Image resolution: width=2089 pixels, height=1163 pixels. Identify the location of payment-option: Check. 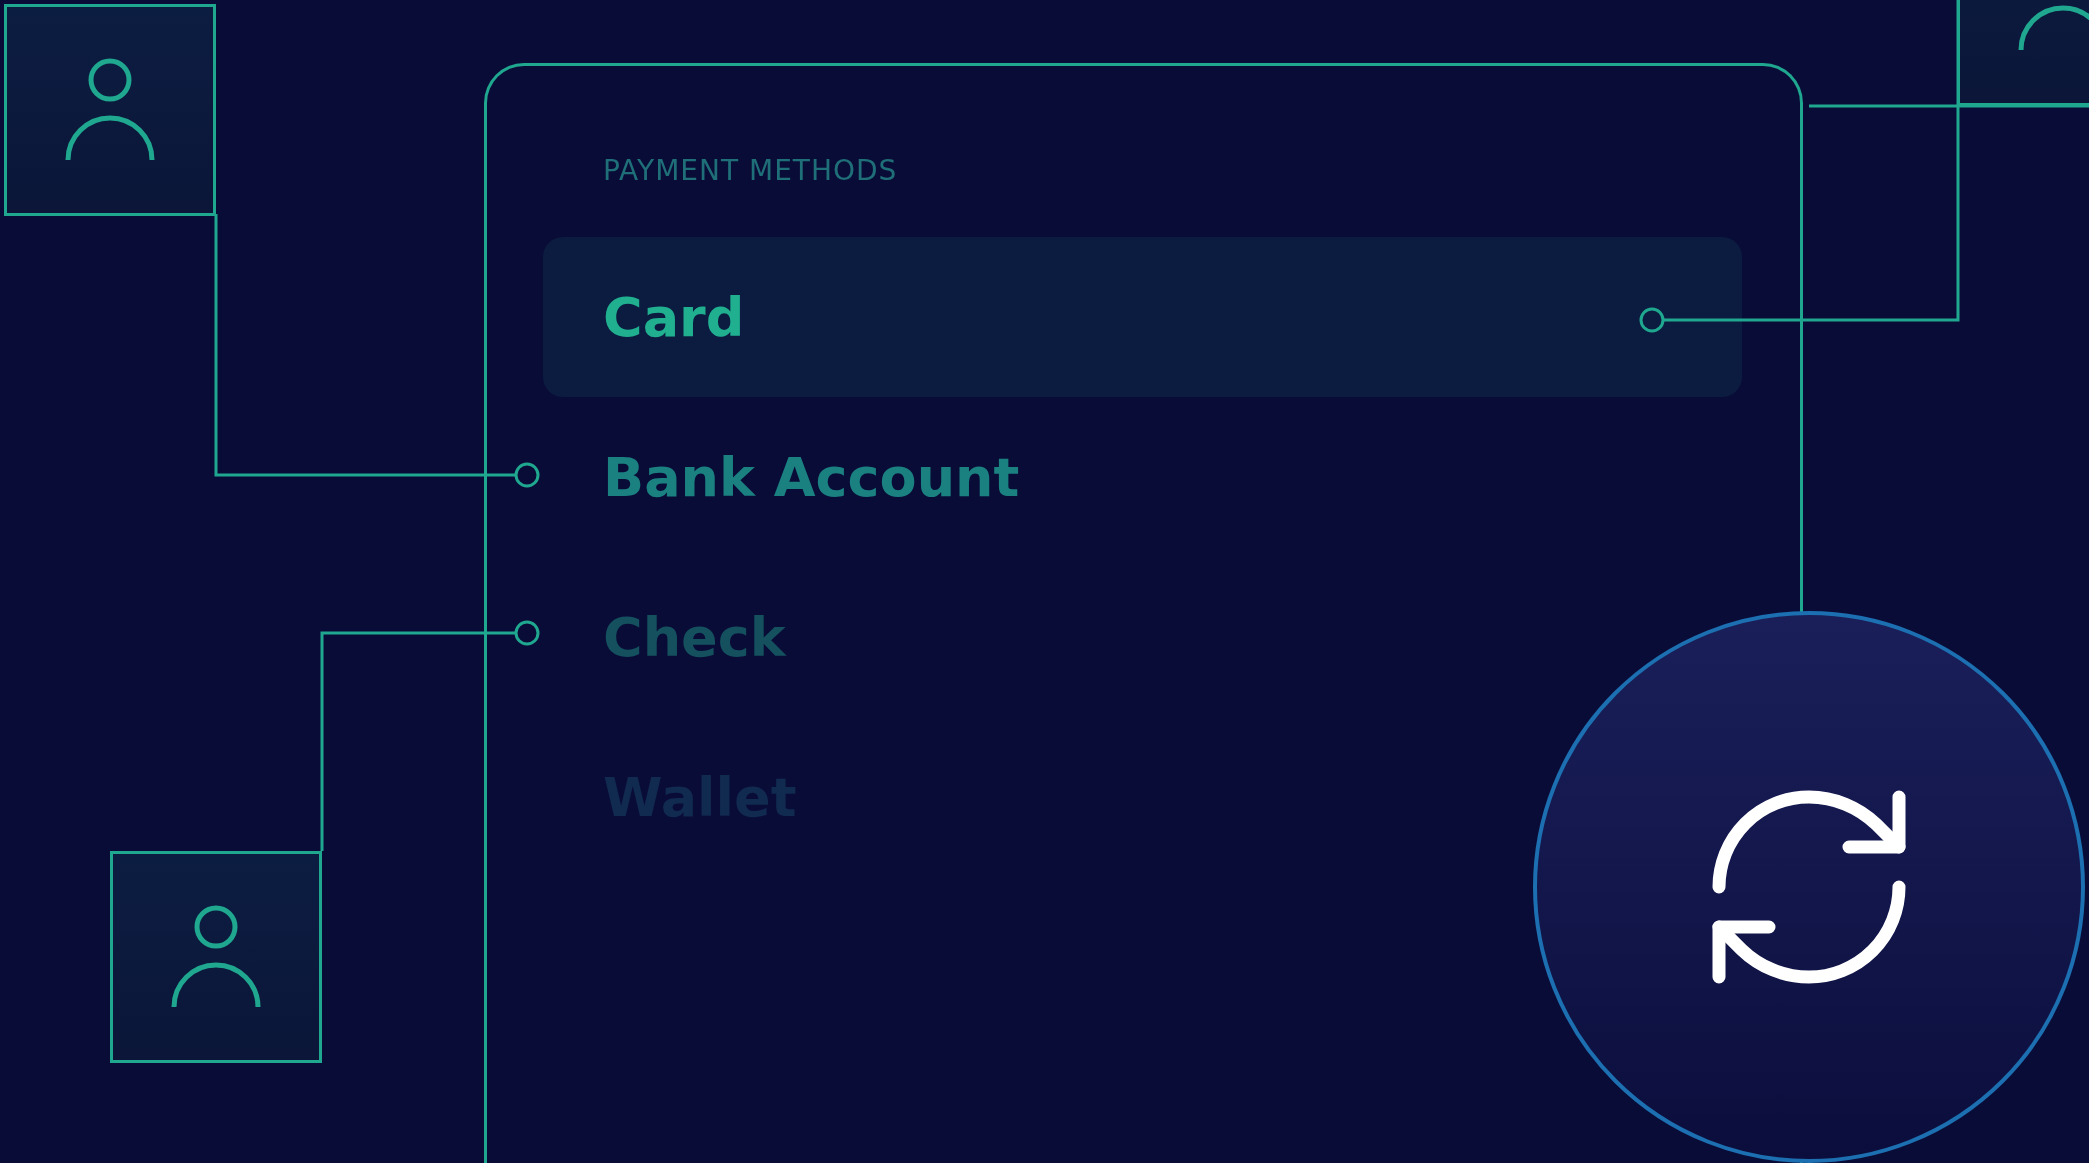
(674, 637).